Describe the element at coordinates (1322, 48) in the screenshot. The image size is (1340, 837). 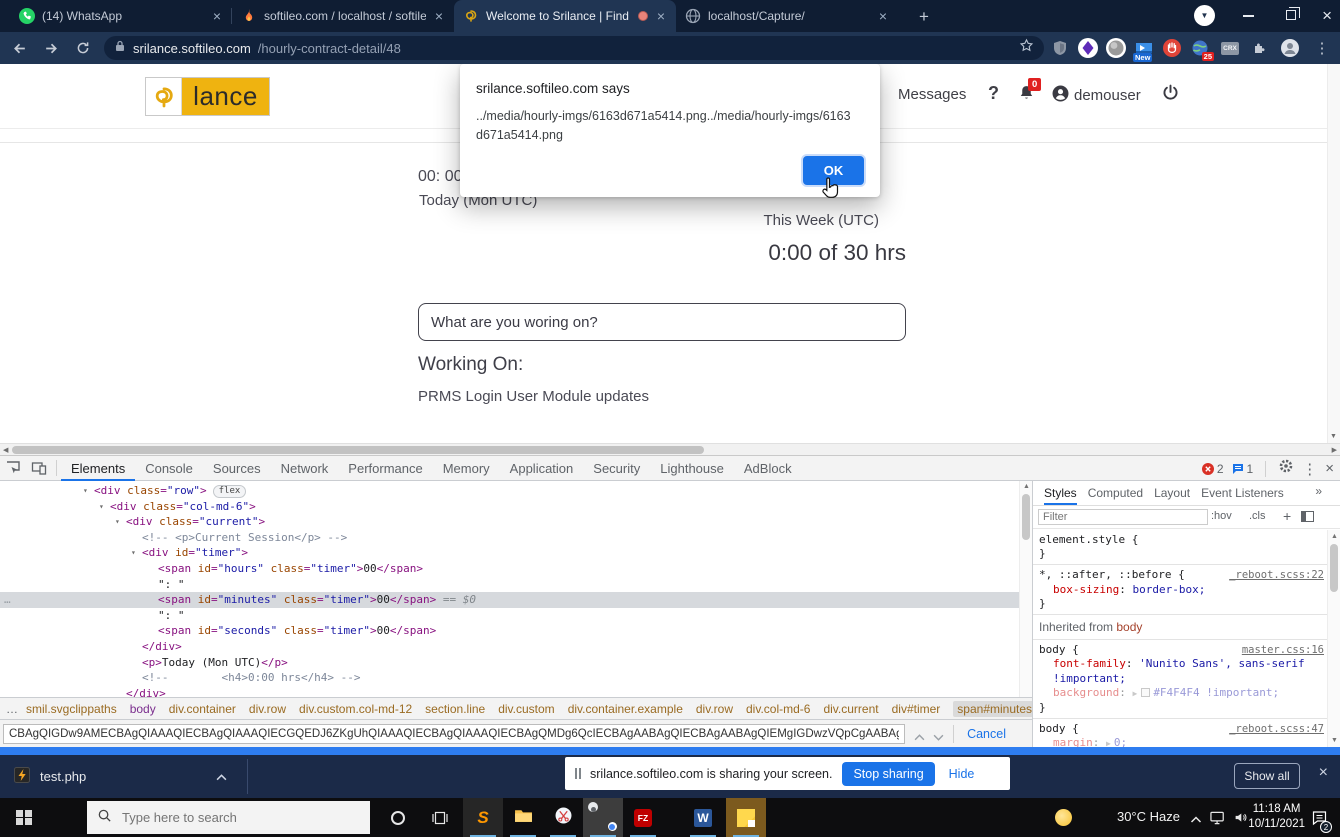
I see `browser-menu-icon: ⋮` at that location.